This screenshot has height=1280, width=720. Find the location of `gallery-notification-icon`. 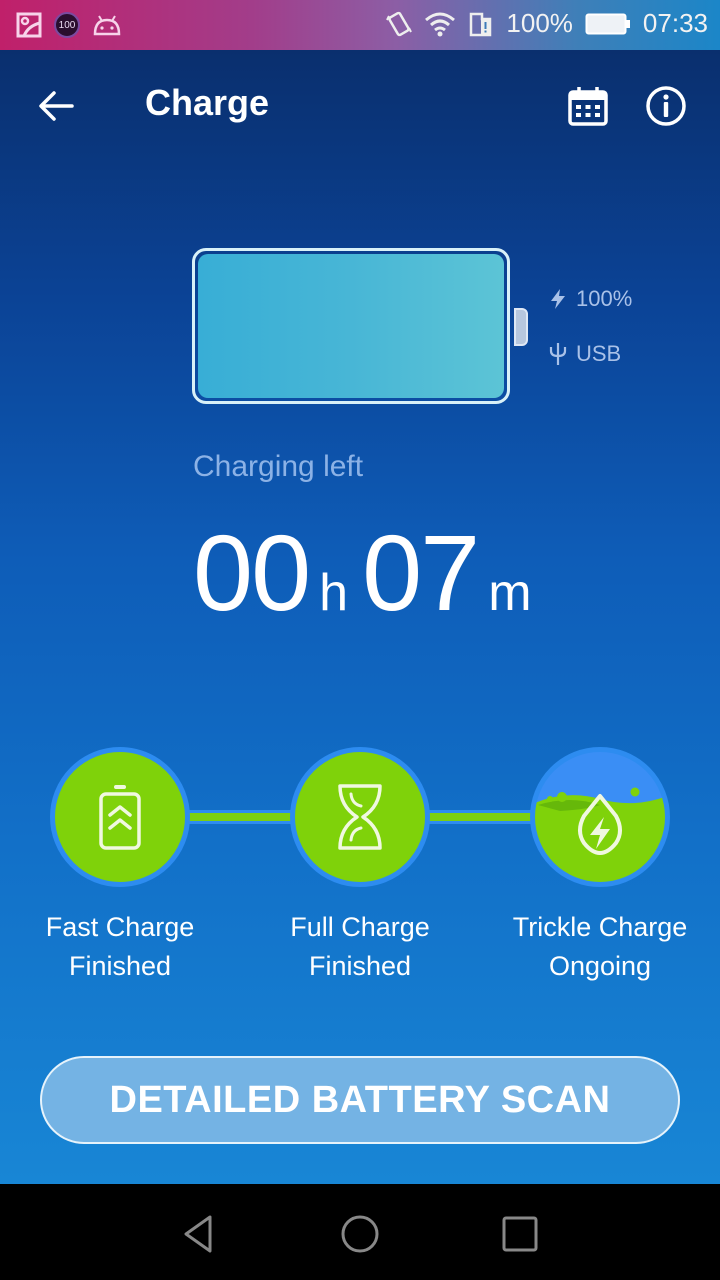

gallery-notification-icon is located at coordinates (29, 25).